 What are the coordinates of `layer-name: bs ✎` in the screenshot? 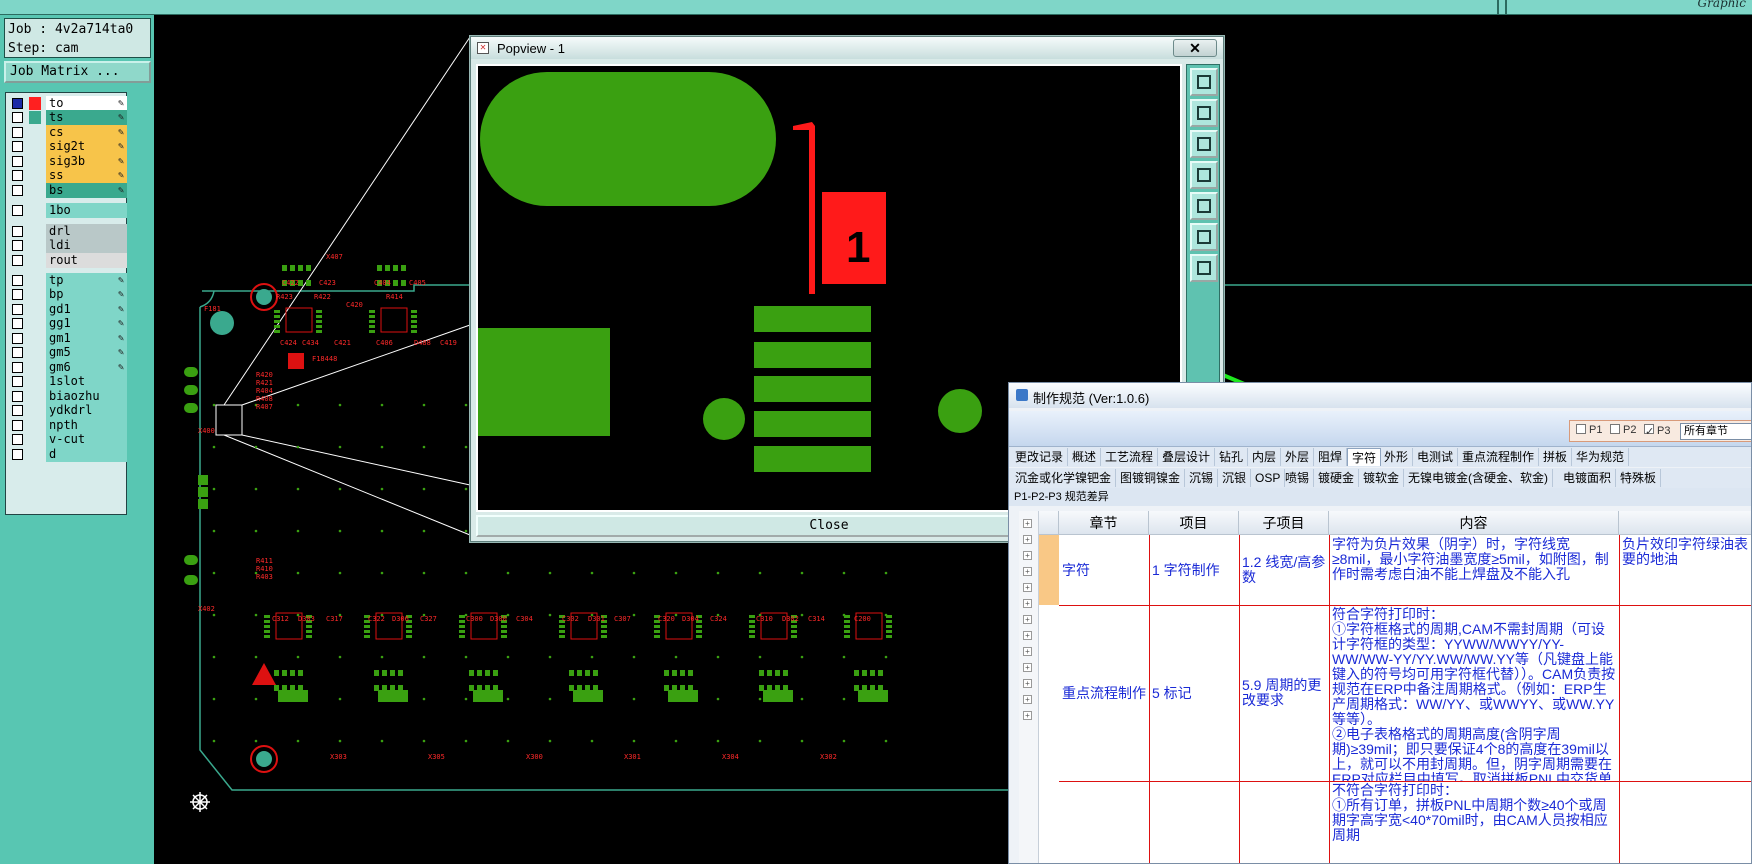 It's located at (86, 190).